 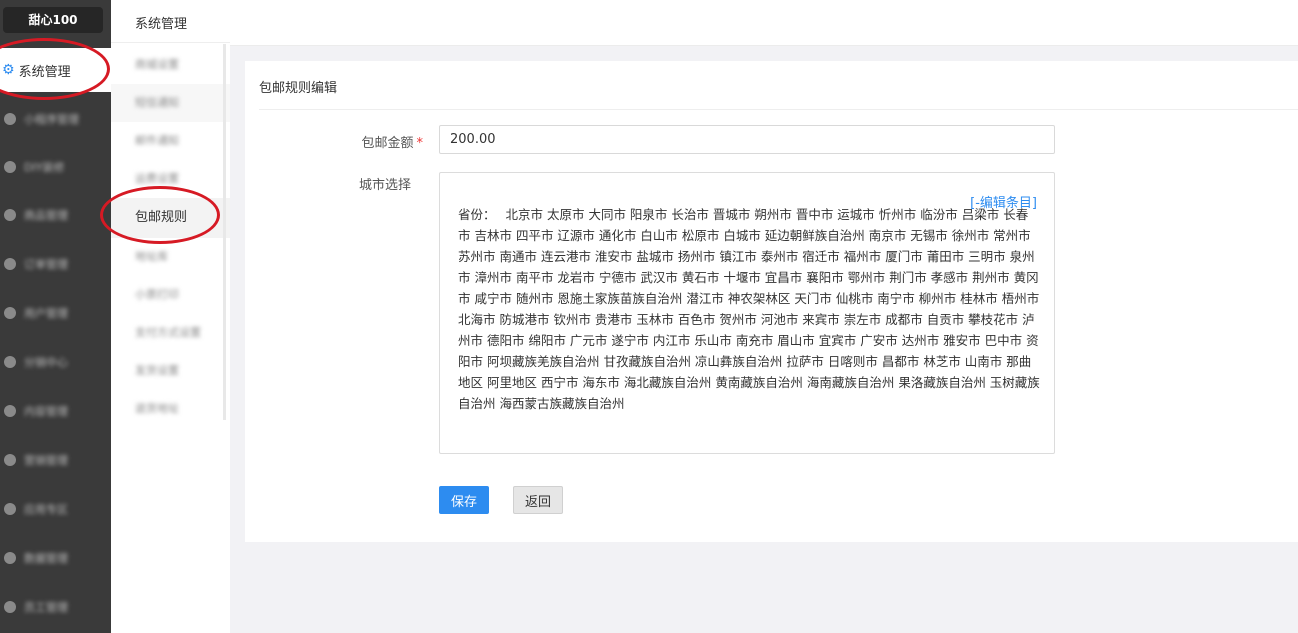 I want to click on link-icon, so click(x=10, y=119).